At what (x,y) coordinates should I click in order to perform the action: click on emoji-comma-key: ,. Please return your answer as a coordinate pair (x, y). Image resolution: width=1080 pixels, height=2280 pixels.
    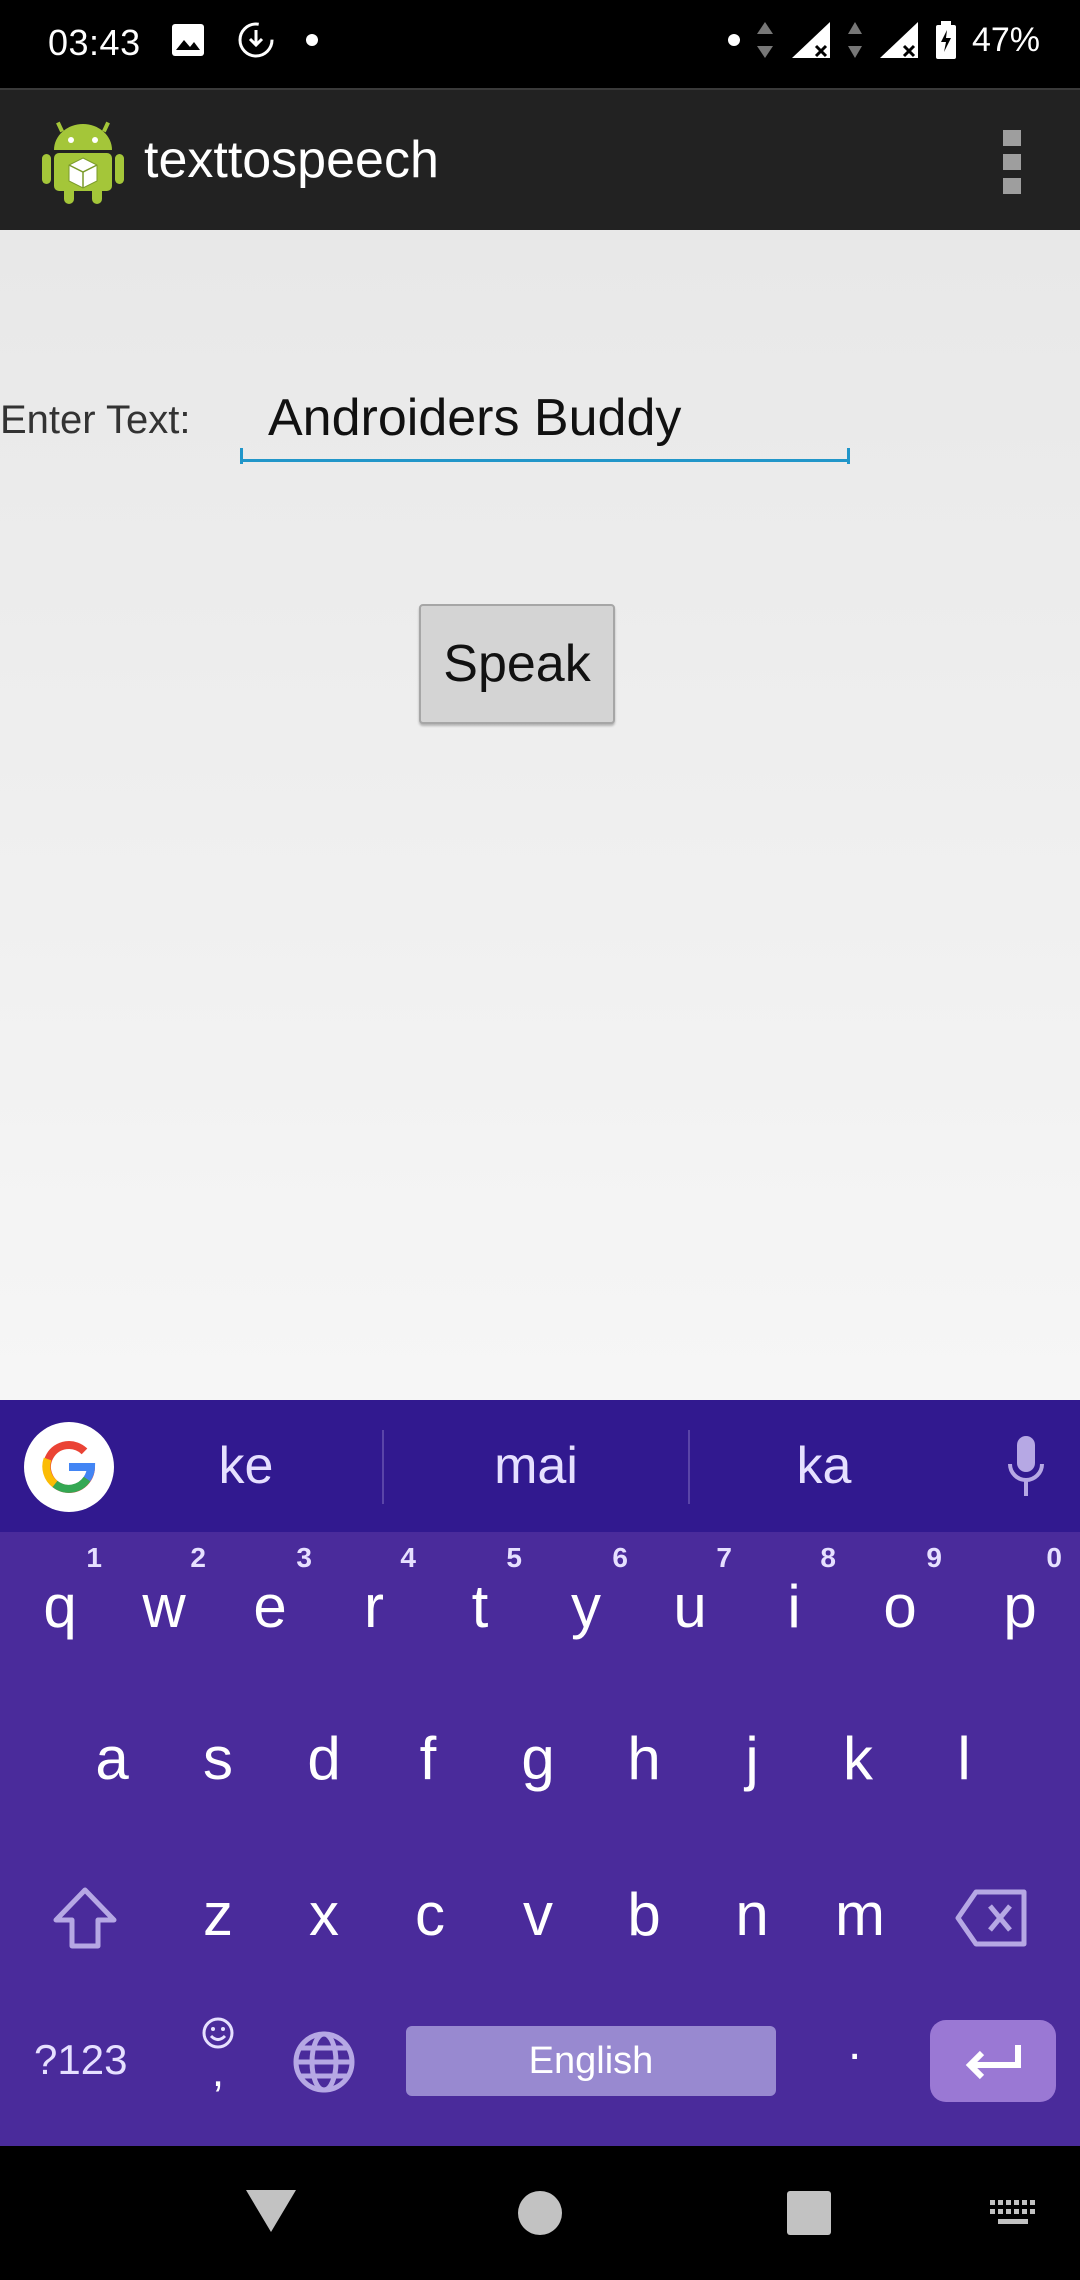
    Looking at the image, I should click on (218, 2061).